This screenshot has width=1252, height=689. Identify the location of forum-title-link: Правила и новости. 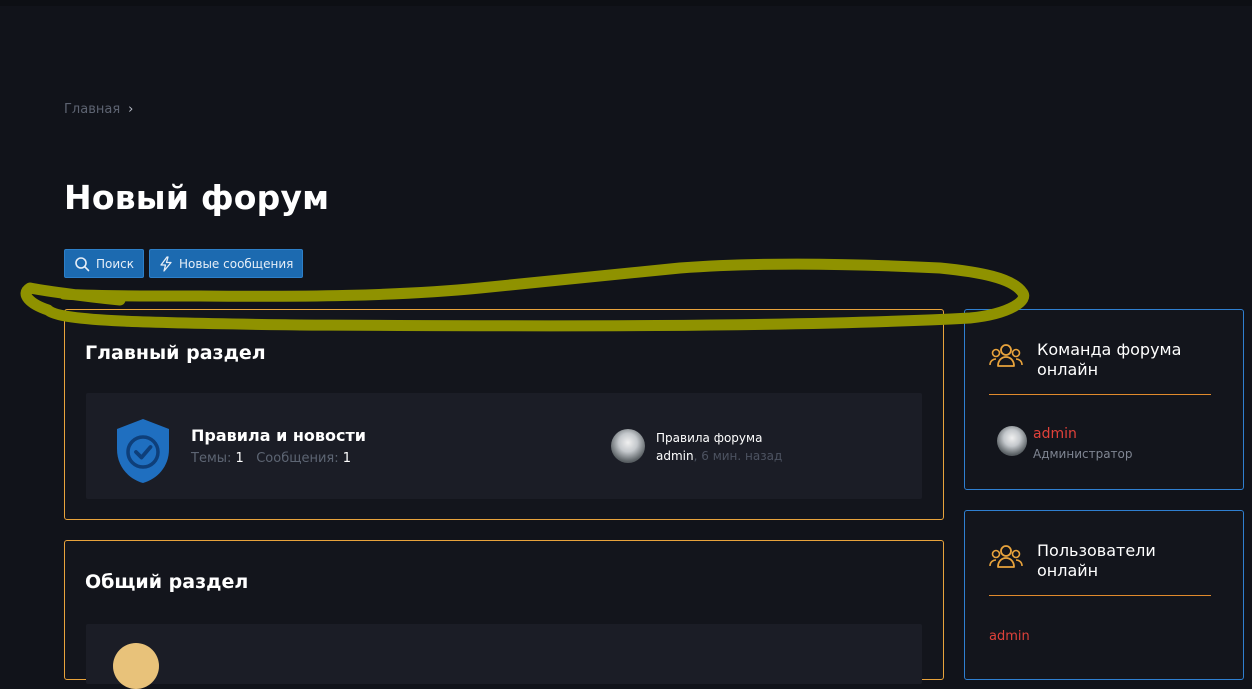
(278, 435).